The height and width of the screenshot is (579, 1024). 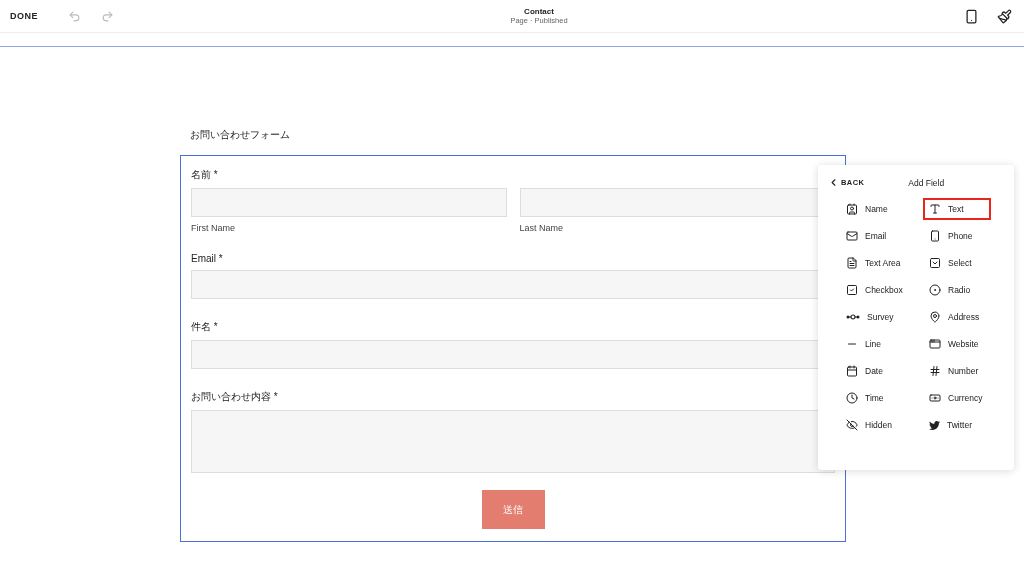 I want to click on panel-title: Add Field, so click(x=926, y=182).